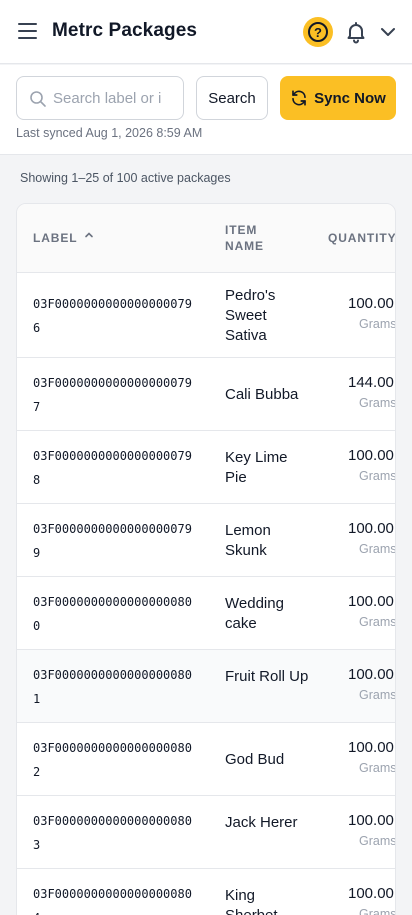  I want to click on package-label: 03F00000000000000000797, so click(112, 395).